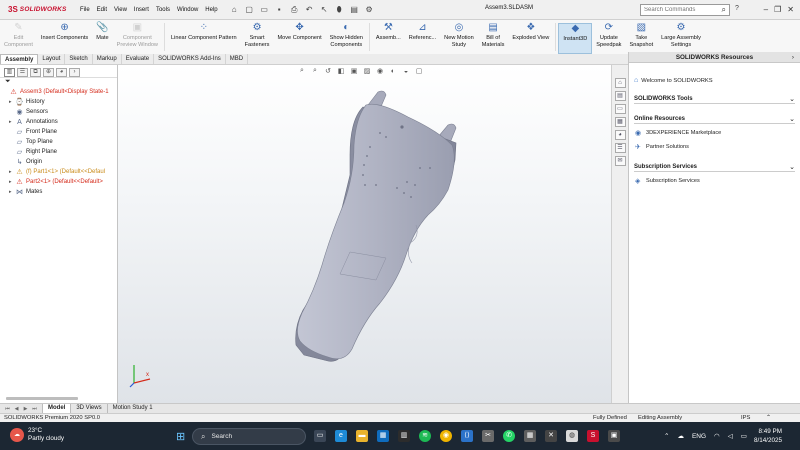 This screenshot has width=800, height=450. What do you see at coordinates (16, 409) in the screenshot?
I see `prev-tab-icon: ◀` at bounding box center [16, 409].